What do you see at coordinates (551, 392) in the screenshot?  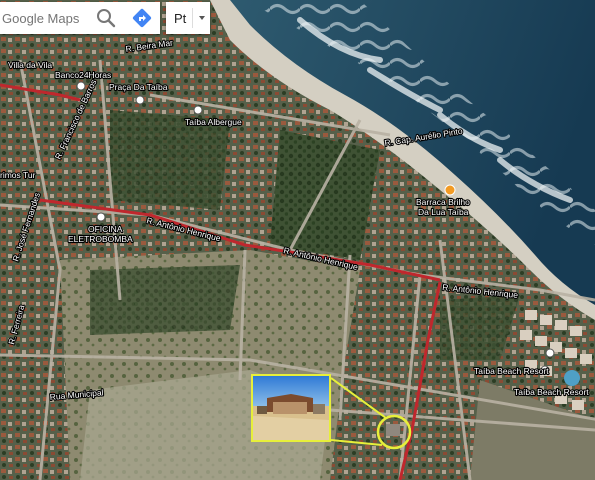 I see `place-label-taiba-beach-resort-2: Taíba Beach Resort` at bounding box center [551, 392].